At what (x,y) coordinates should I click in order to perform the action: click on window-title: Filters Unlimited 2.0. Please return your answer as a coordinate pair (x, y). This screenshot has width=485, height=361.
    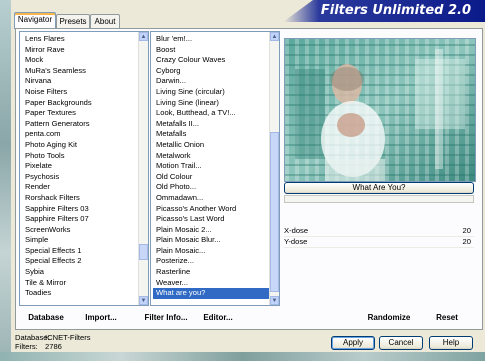
    Looking at the image, I should click on (395, 10).